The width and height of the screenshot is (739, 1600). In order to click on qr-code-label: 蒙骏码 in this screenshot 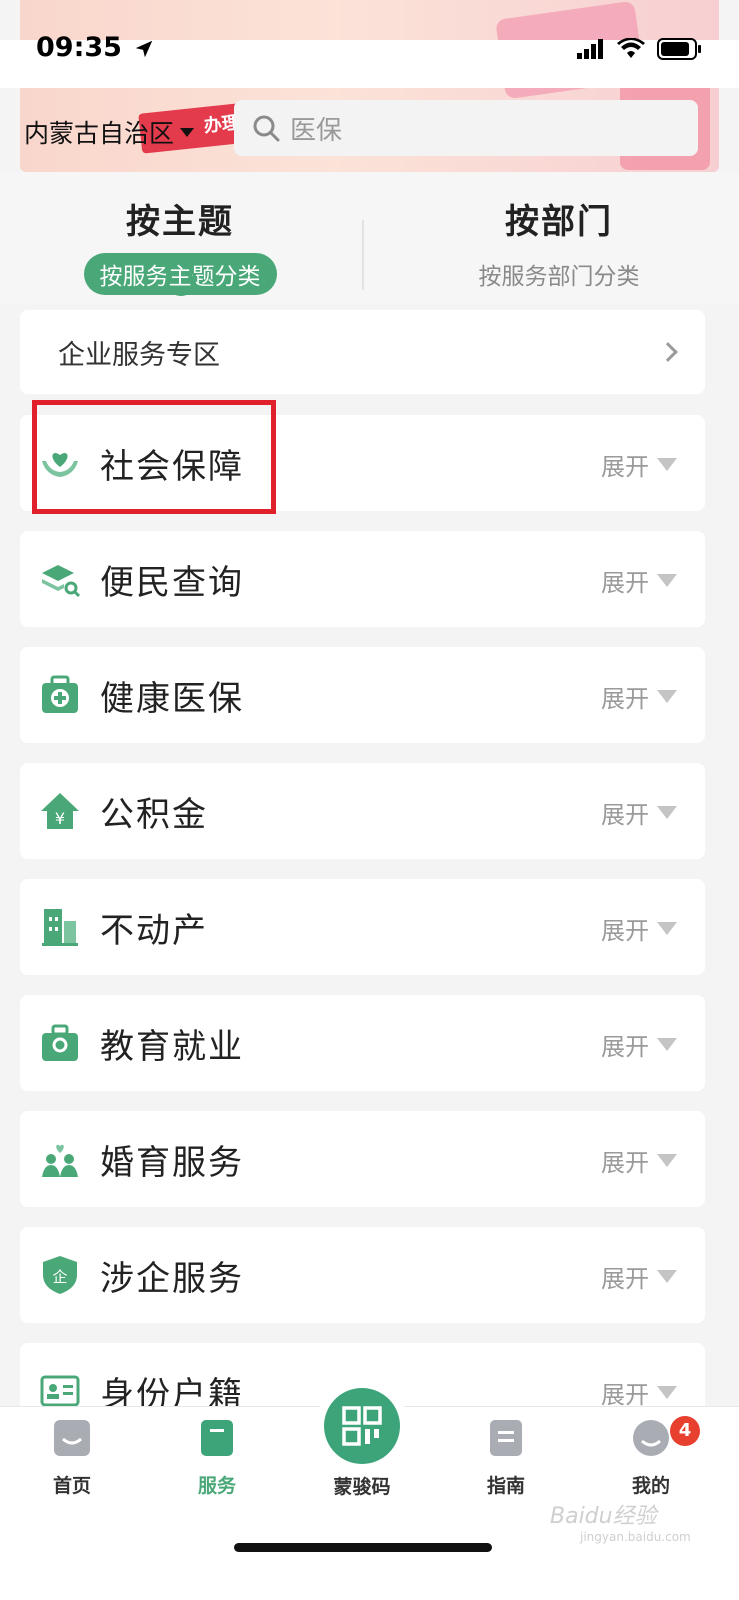, I will do `click(362, 1487)`.